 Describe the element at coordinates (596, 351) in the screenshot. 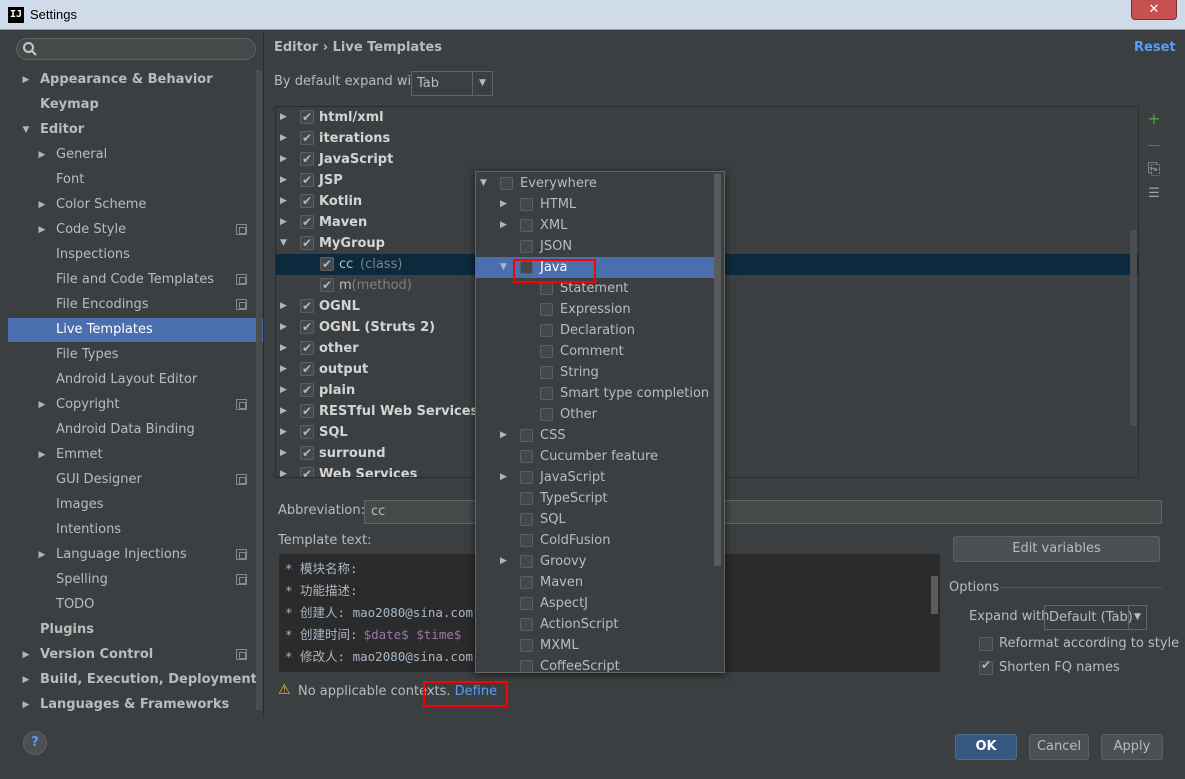

I see `context-item-comment: Comment` at that location.